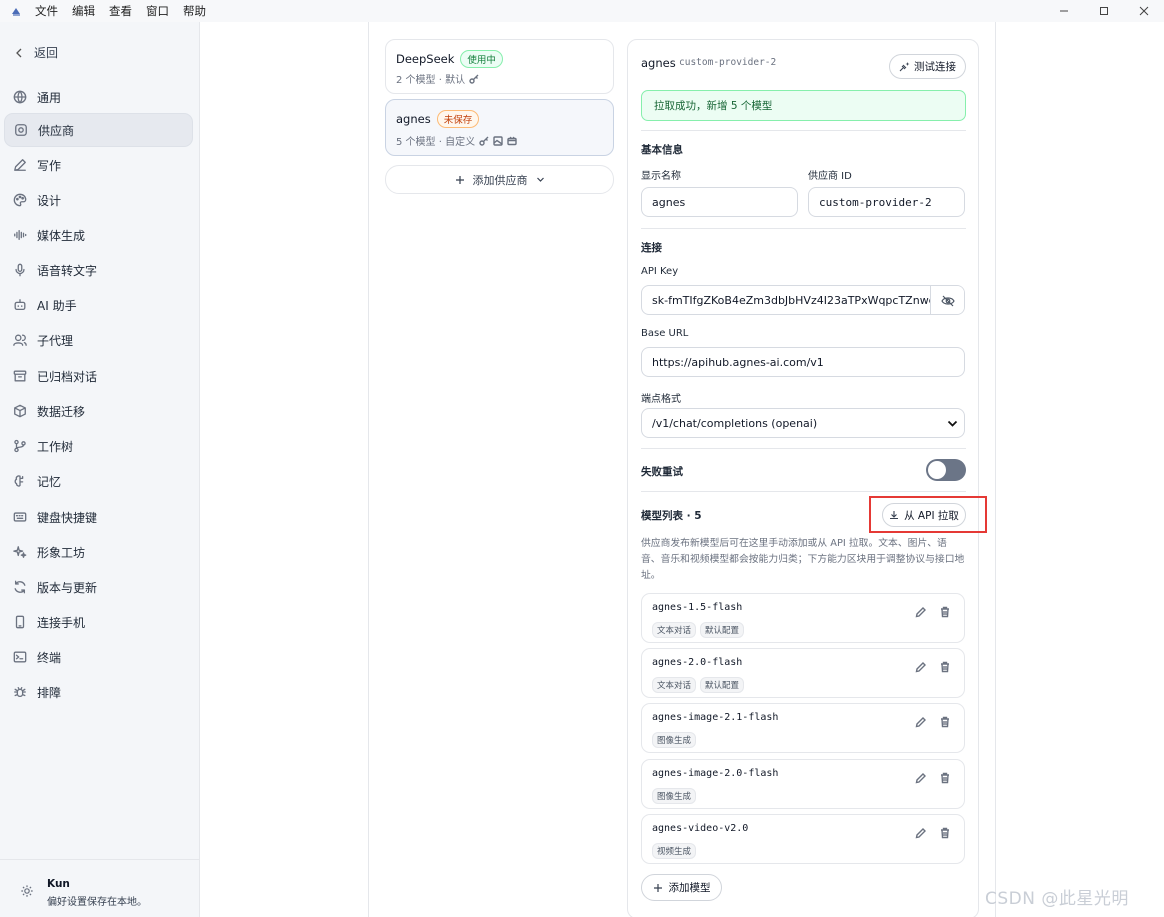 The height and width of the screenshot is (917, 1164). I want to click on model-name: agnes-image-2.0-flash, so click(715, 773).